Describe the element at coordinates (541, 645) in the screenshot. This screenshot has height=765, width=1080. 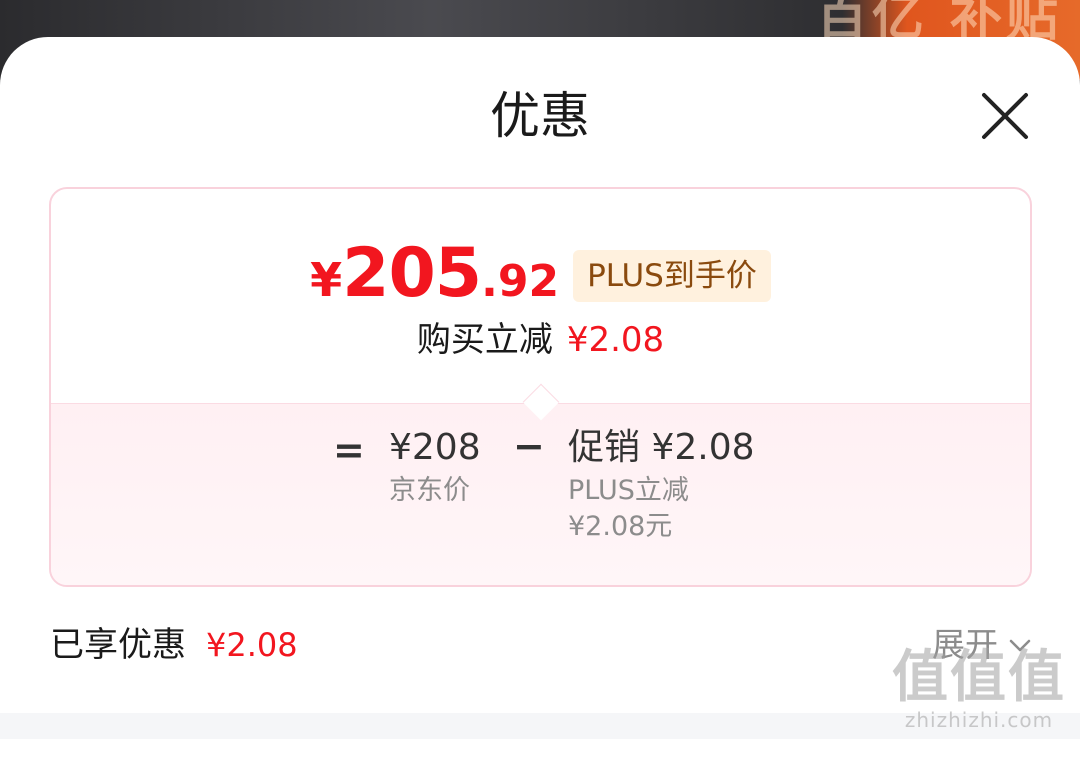
I see `enjoyed-discount-row: 已享优惠 ¥2.08 展开` at that location.